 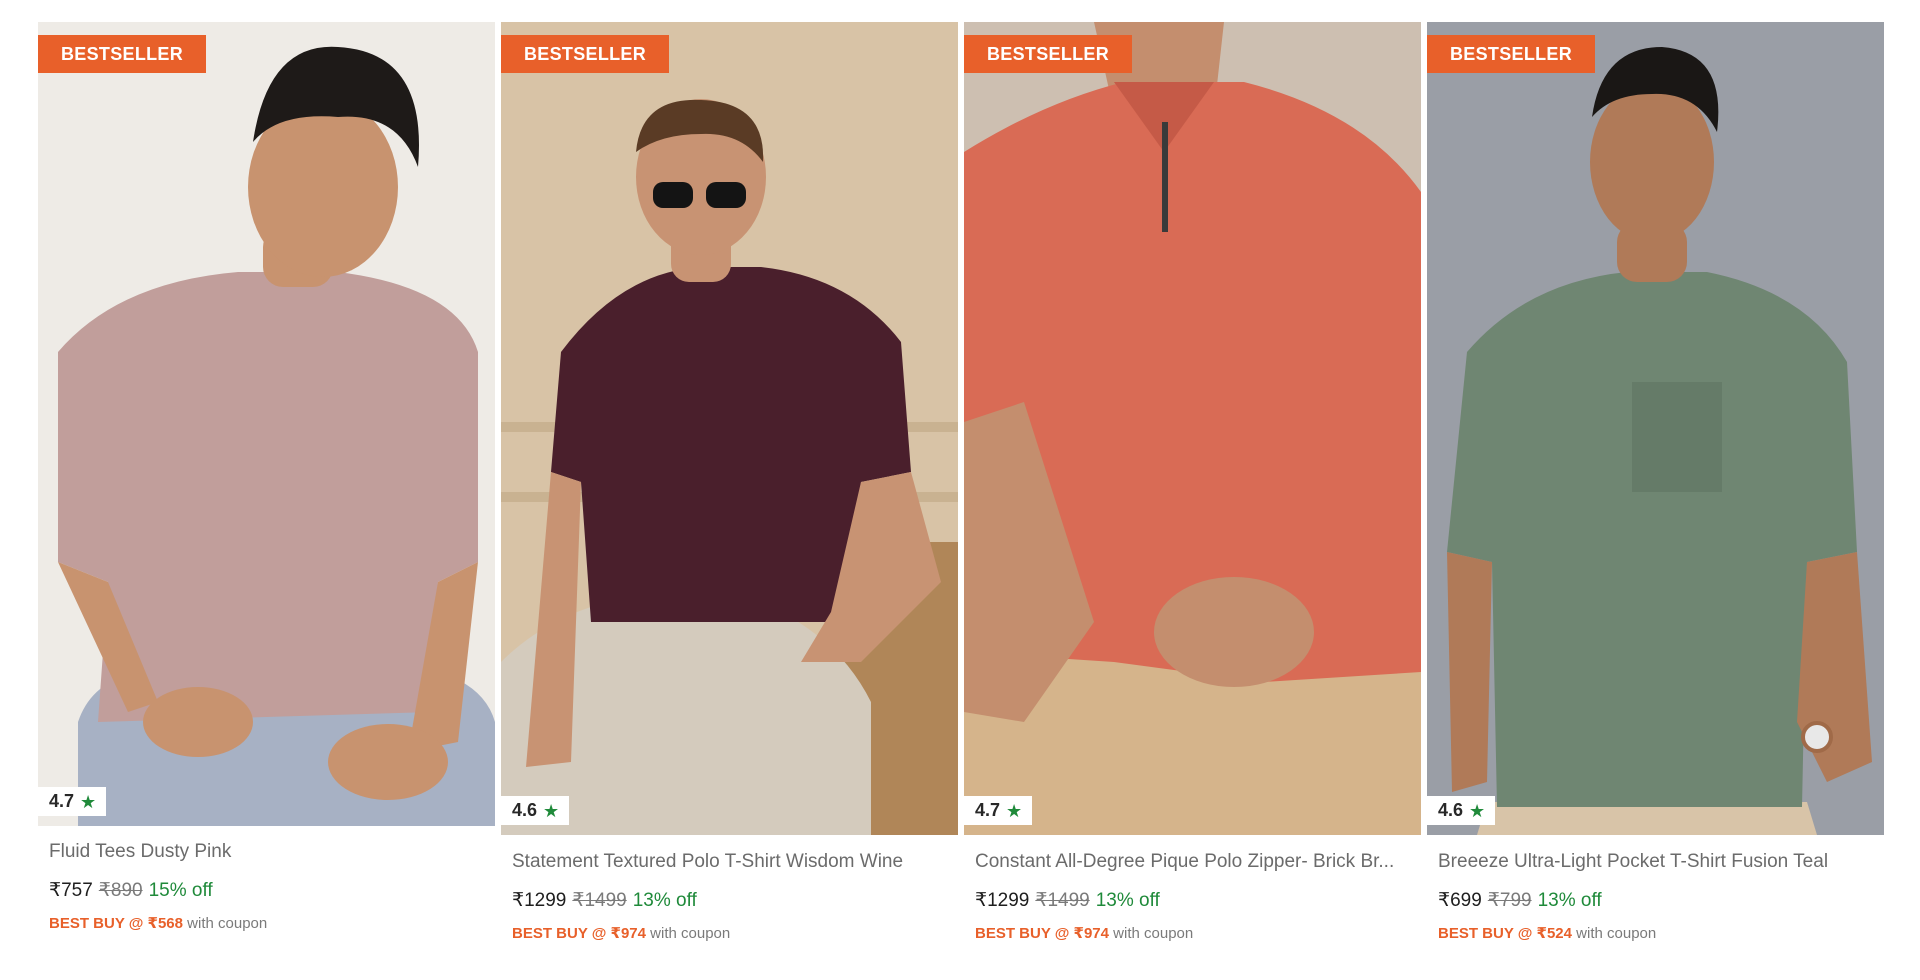 I want to click on best-buy-price: BEST BUY @ ₹568, so click(x=116, y=923).